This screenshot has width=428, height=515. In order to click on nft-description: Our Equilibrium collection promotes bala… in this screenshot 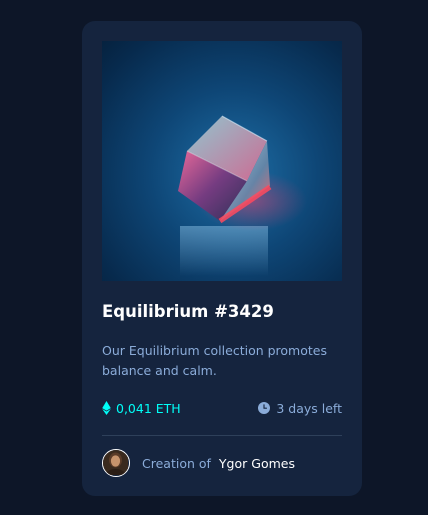, I will do `click(214, 360)`.